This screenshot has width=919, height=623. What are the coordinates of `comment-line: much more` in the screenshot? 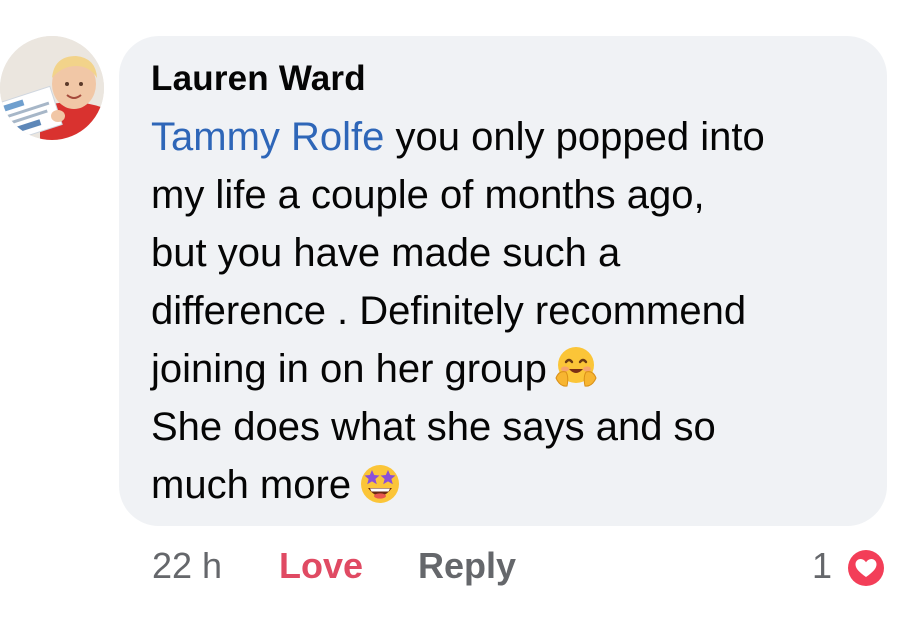 It's located at (503, 485).